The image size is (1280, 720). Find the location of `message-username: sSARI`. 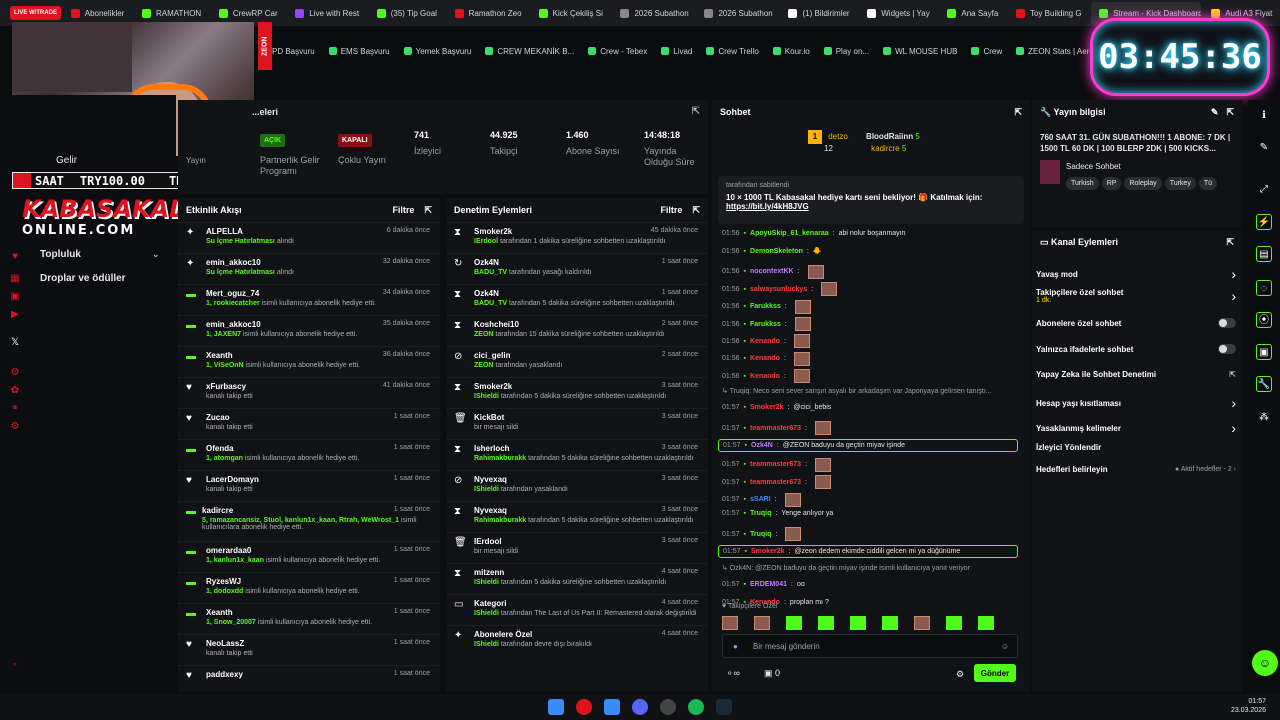

message-username: sSARI is located at coordinates (760, 499).